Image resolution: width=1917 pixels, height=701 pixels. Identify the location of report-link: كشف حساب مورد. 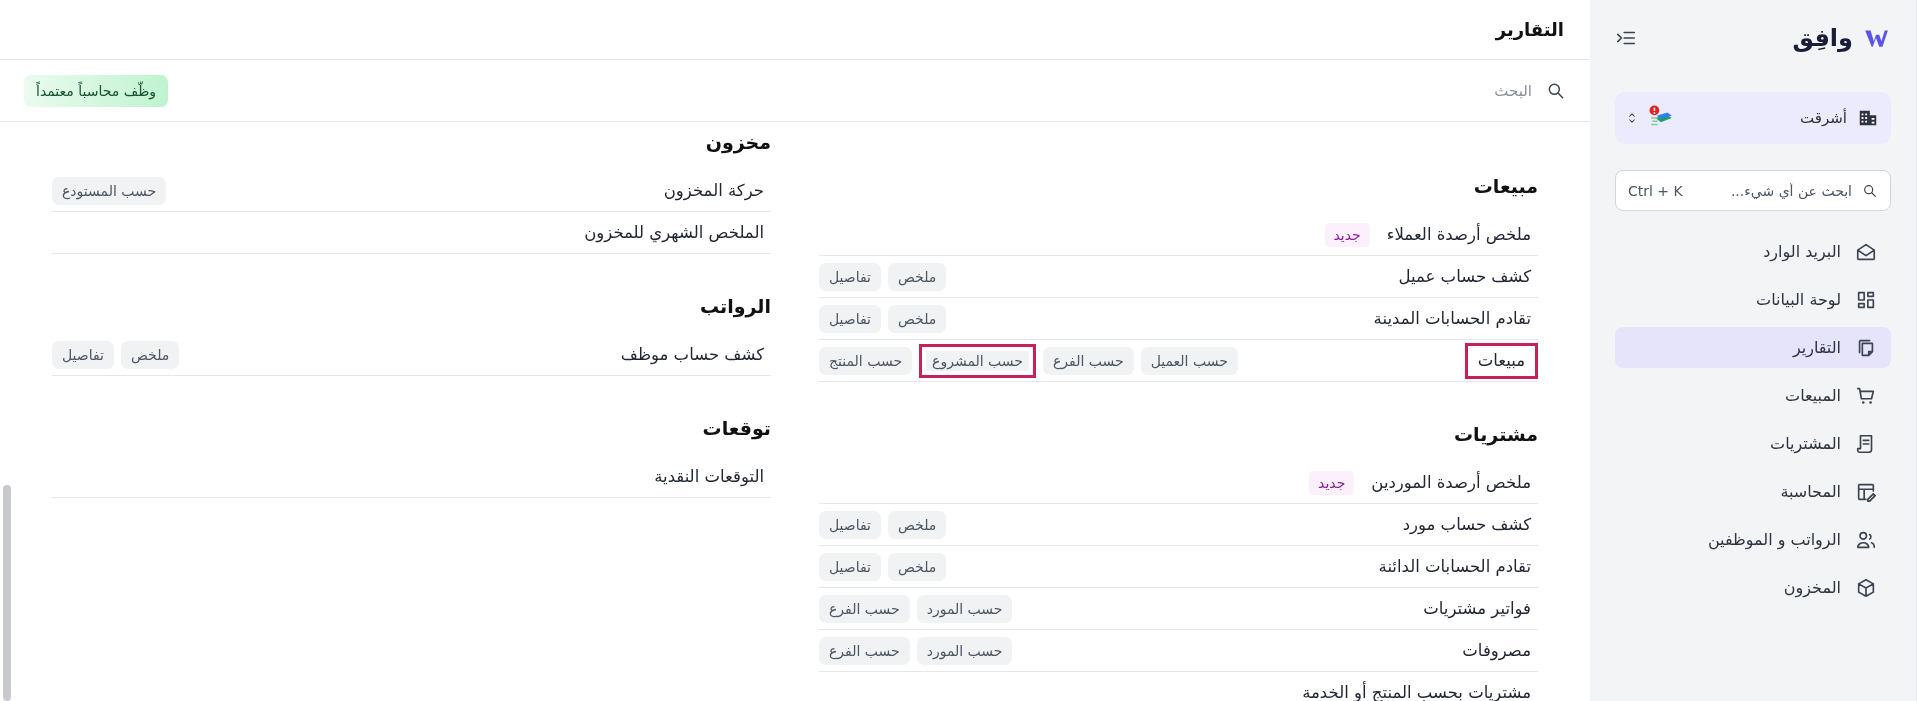
(1466, 524).